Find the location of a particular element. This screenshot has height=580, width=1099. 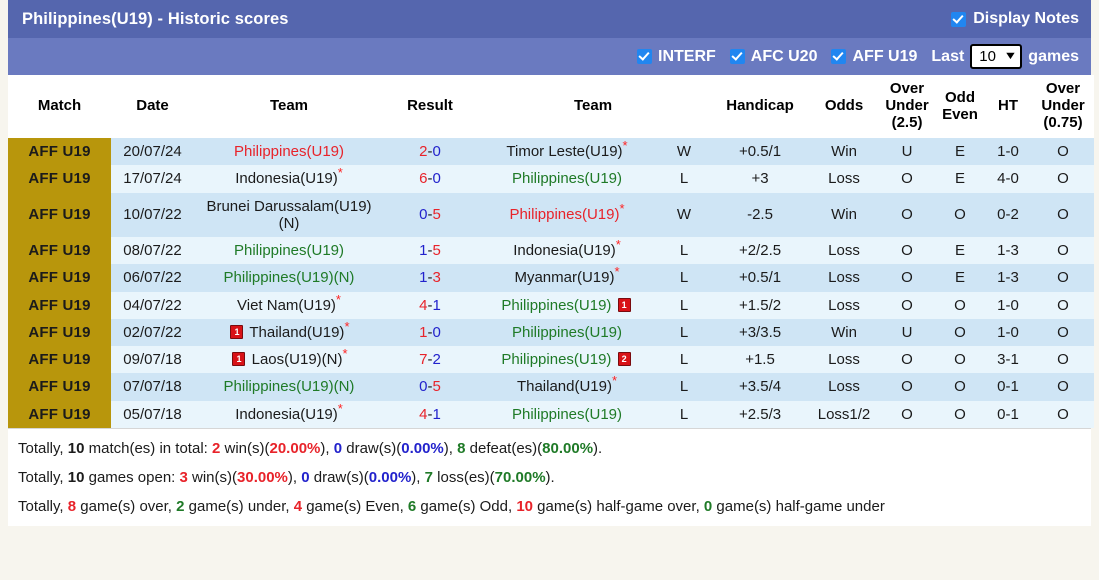

cell-team-away: Myanmar(U19)* is located at coordinates (567, 278).